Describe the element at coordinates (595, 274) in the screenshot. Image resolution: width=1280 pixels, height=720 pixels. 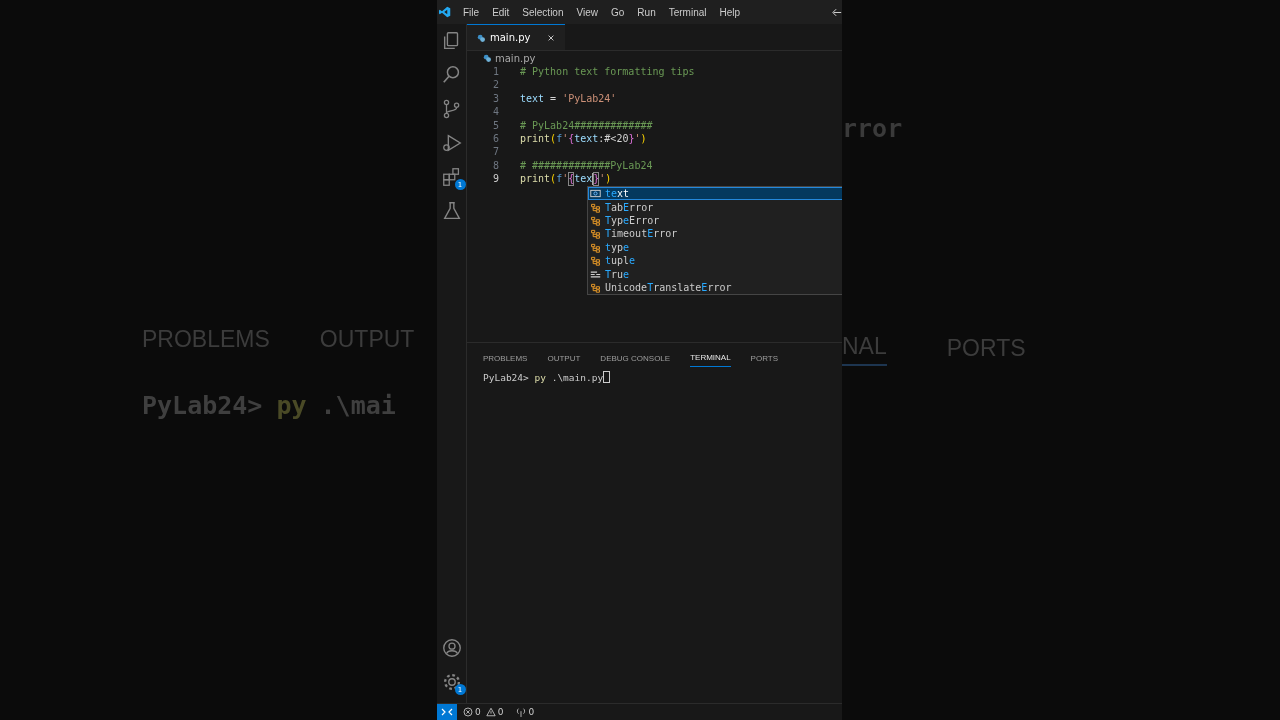
I see `keyword-icon` at that location.